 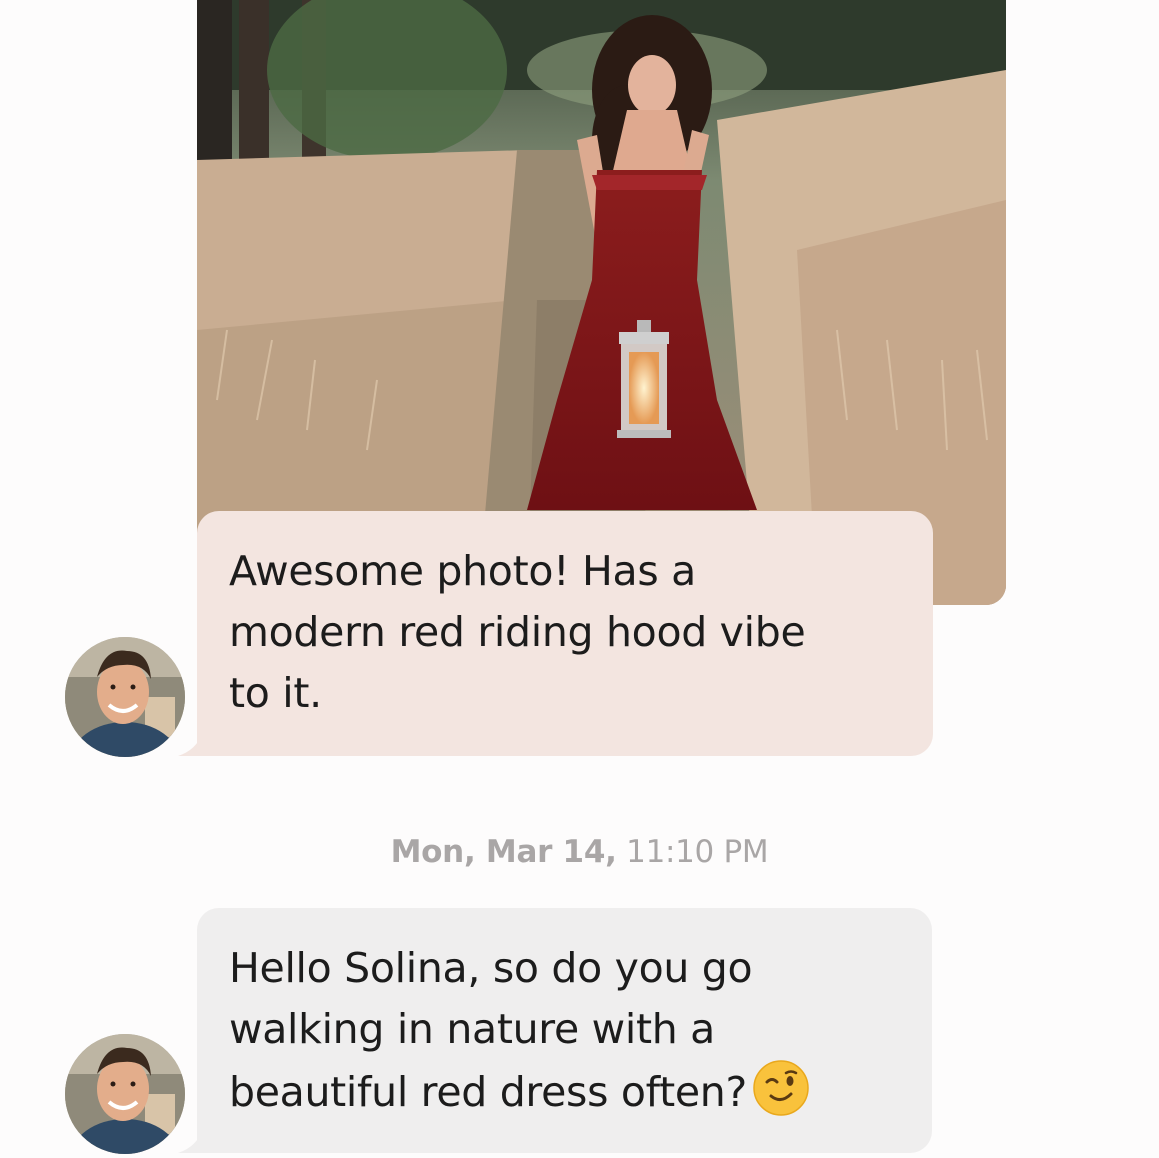 What do you see at coordinates (503, 852) in the screenshot?
I see `timestamp-day: Mon, Mar 14,` at bounding box center [503, 852].